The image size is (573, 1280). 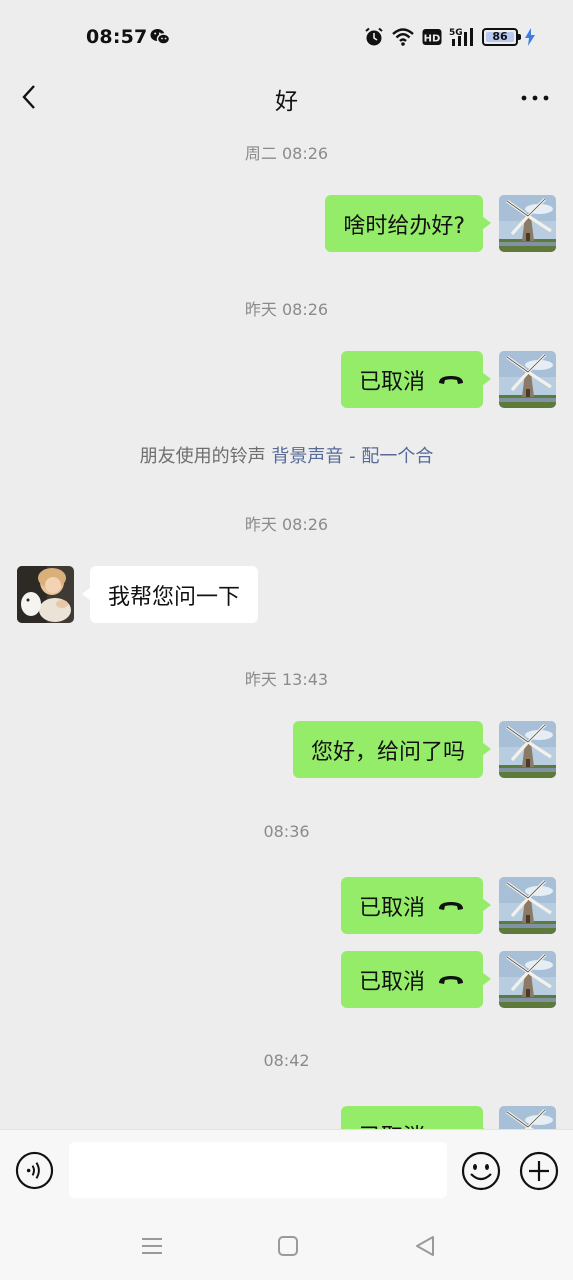 I want to click on alarm-icon, so click(x=374, y=36).